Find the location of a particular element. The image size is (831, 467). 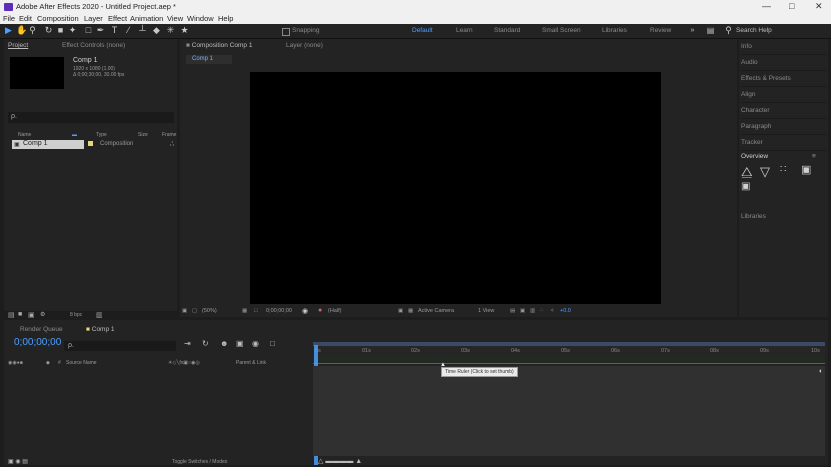

close-button: ✕ is located at coordinates (819, 6).